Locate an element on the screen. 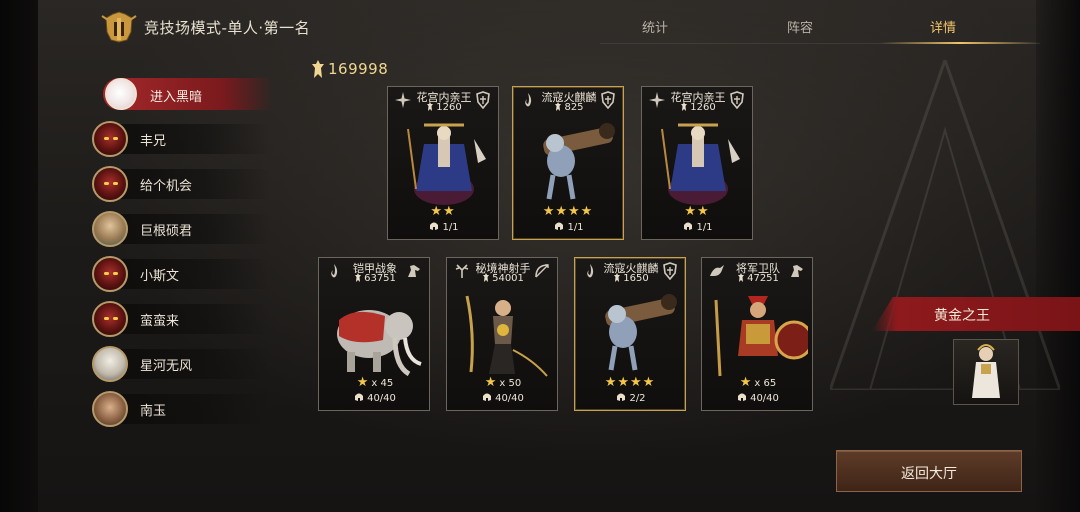 This screenshot has width=1080, height=512. total-power: 169998 is located at coordinates (349, 69).